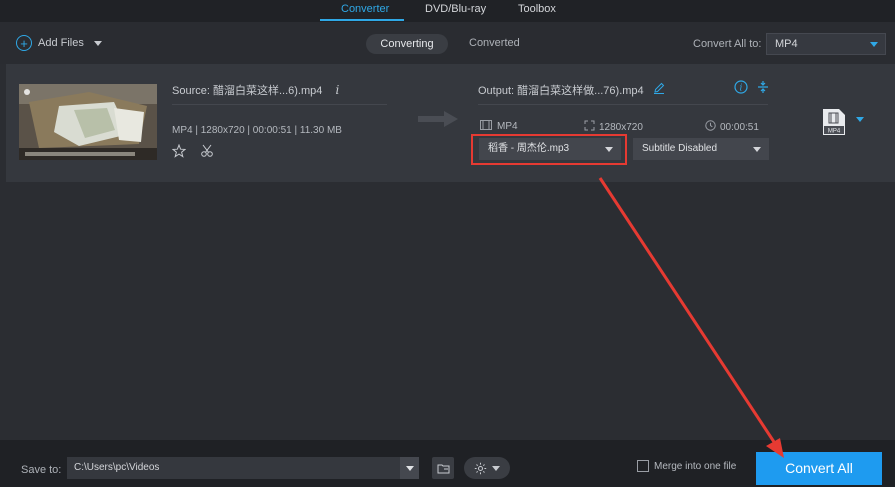 The width and height of the screenshot is (895, 487). What do you see at coordinates (247, 91) in the screenshot?
I see `source-filename-text: Source: 醋溜白菜这样...6).mp4` at bounding box center [247, 91].